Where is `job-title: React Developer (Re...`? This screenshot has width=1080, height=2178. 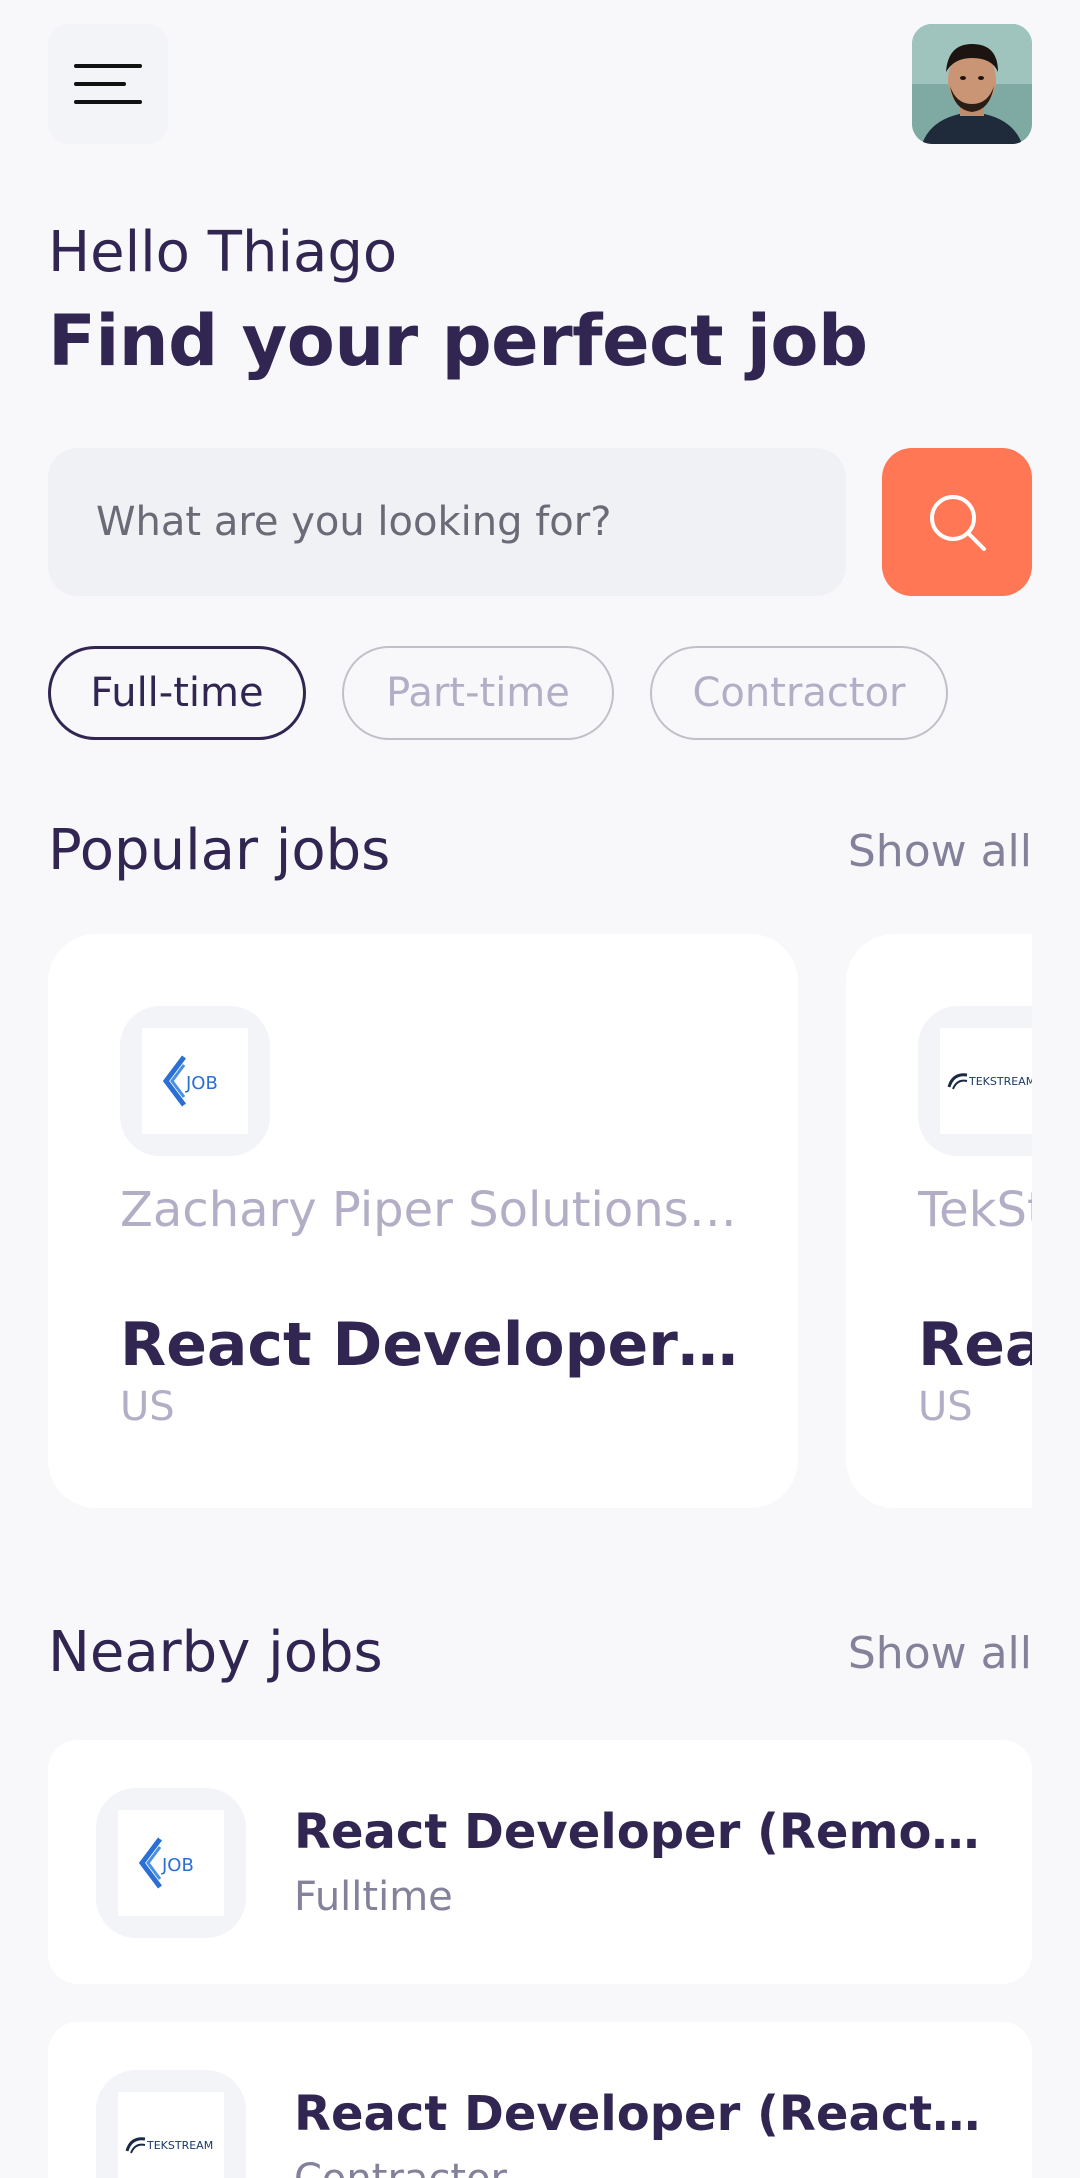 job-title: React Developer (Re... is located at coordinates (435, 1345).